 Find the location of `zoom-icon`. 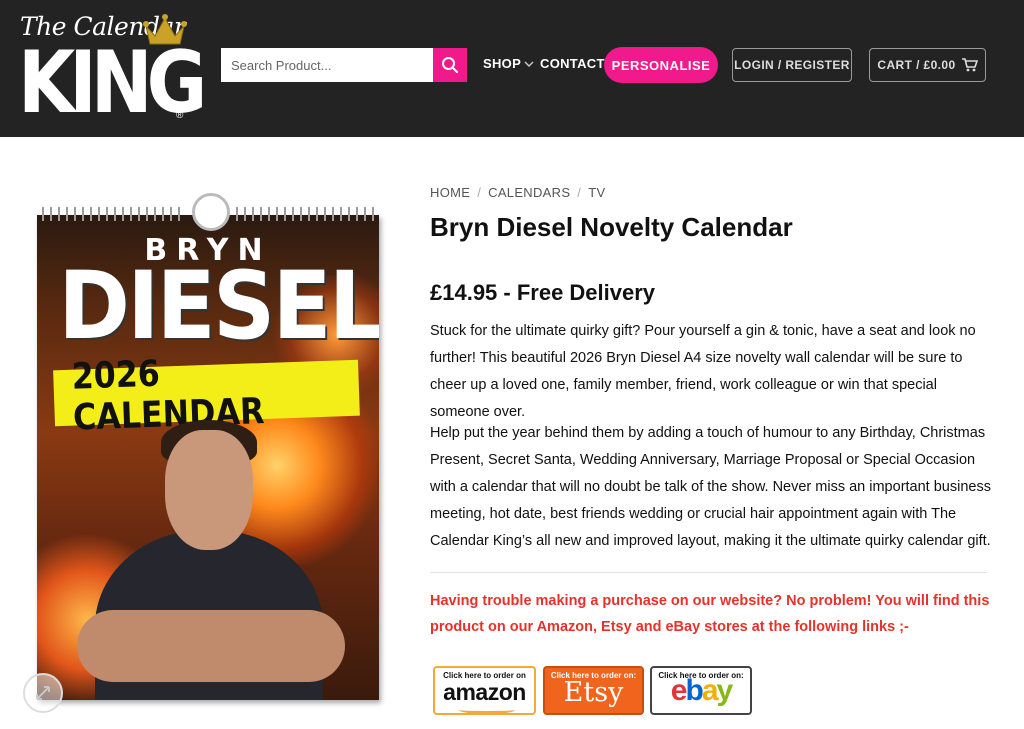

zoom-icon is located at coordinates (43, 693).